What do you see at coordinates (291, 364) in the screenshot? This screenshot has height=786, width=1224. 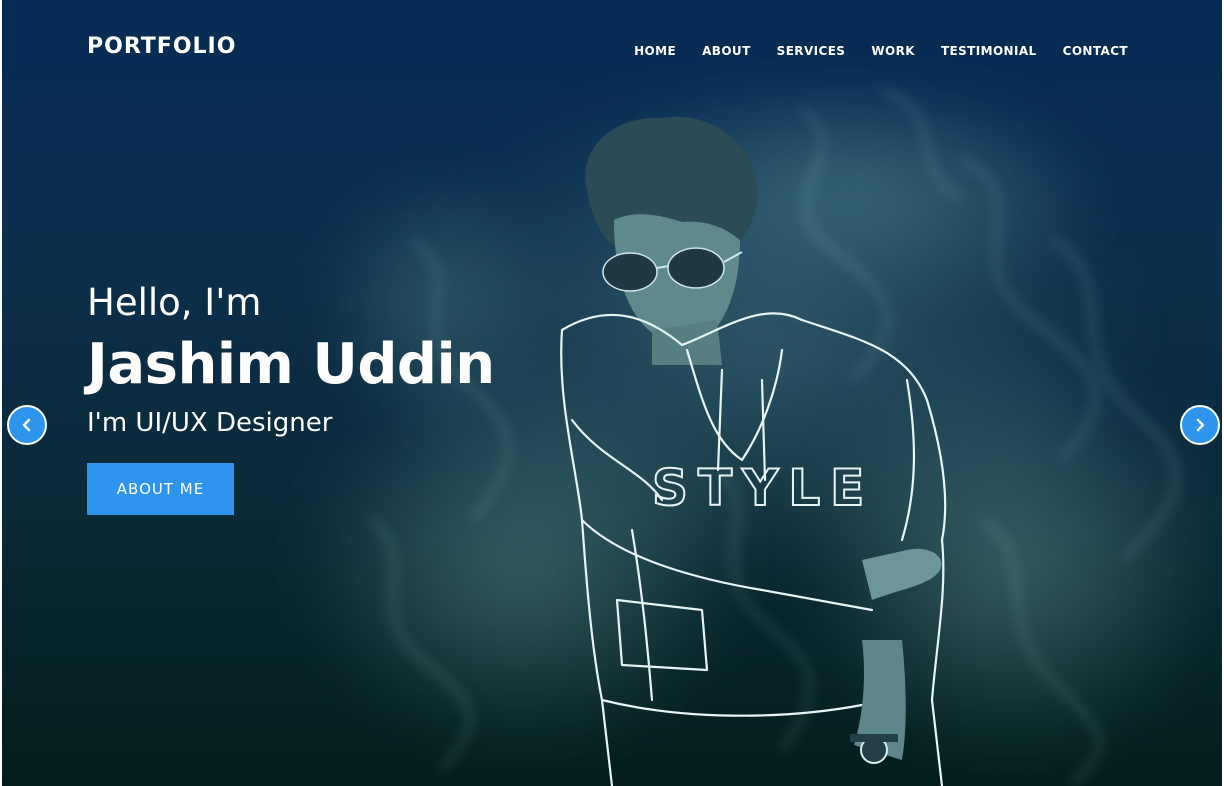 I see `hero-name: Jashim Uddin` at bounding box center [291, 364].